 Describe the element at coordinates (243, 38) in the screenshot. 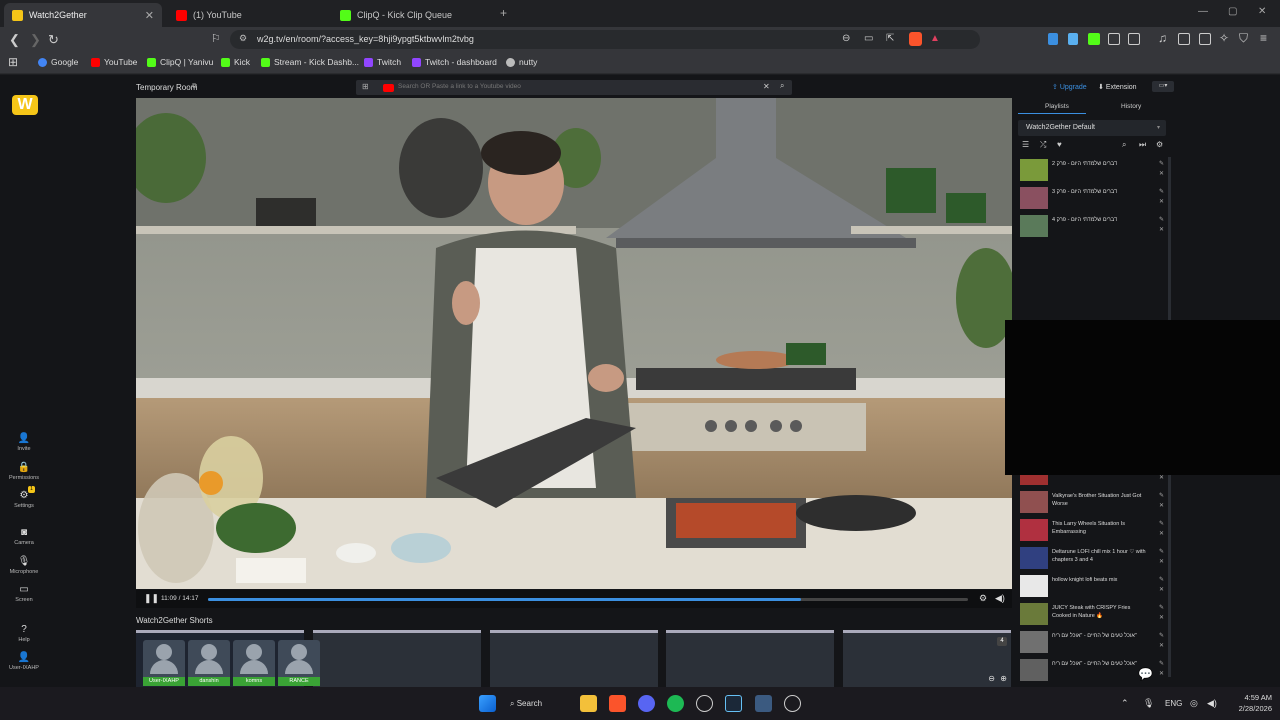

I see `site-info-icon: ⚙` at that location.